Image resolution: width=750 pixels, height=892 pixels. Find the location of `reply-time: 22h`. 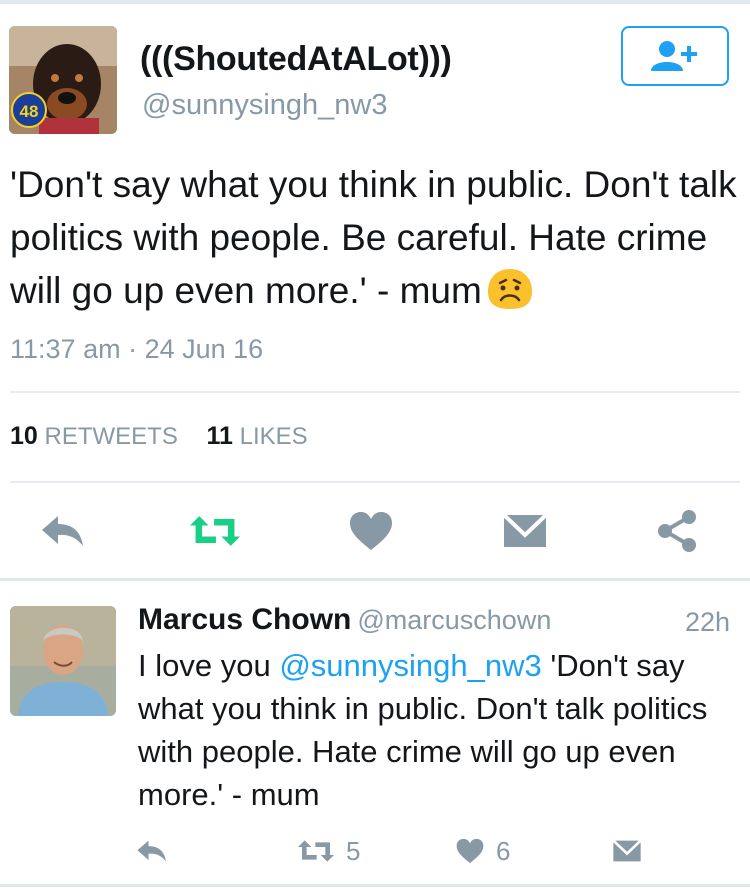

reply-time: 22h is located at coordinates (707, 622).